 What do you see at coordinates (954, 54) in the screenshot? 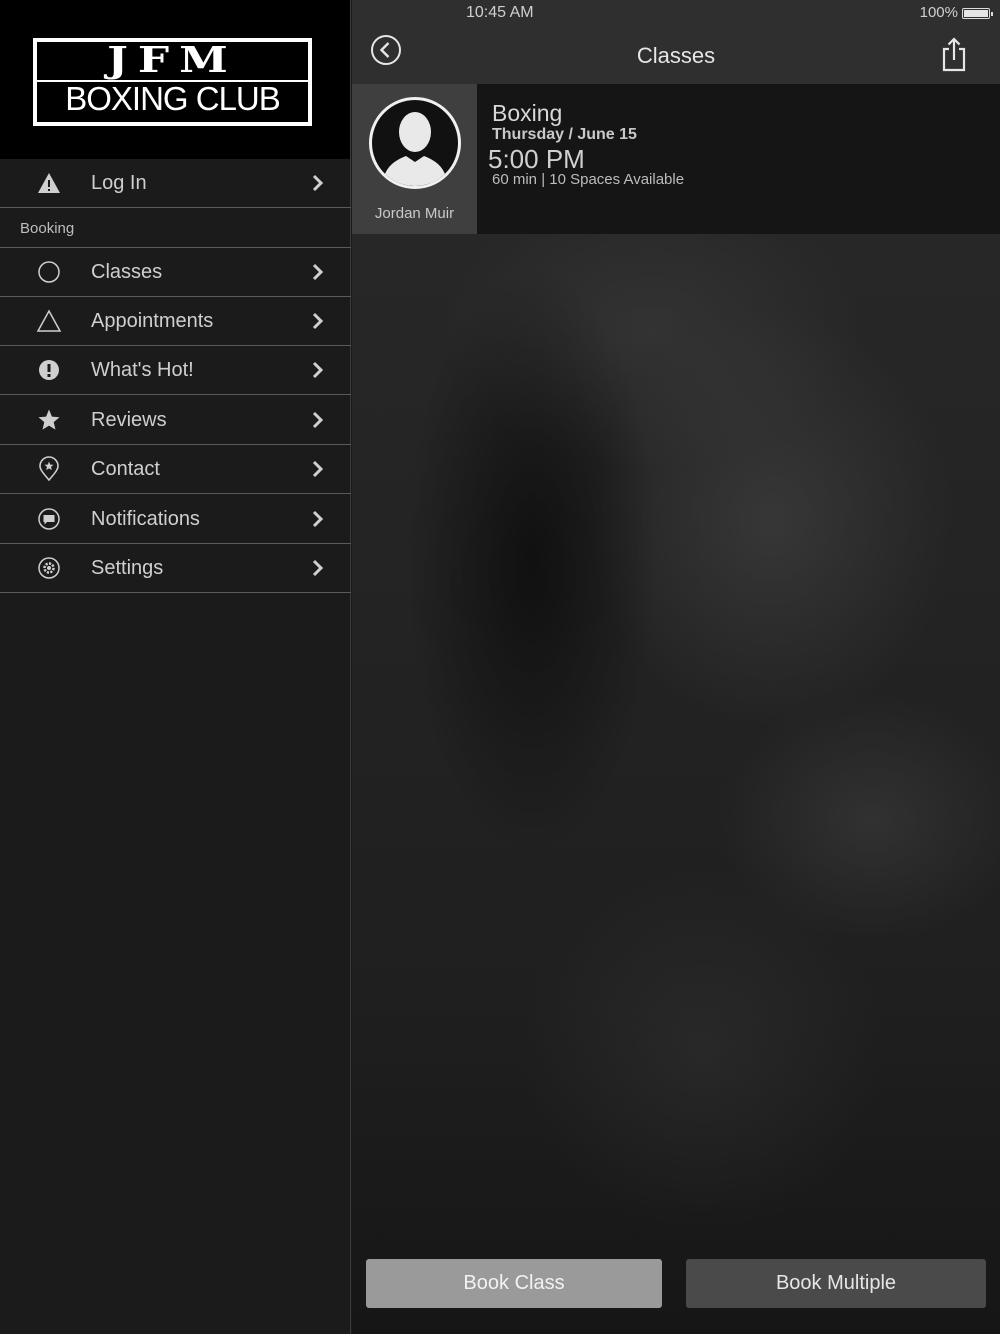
I see `share-icon` at bounding box center [954, 54].